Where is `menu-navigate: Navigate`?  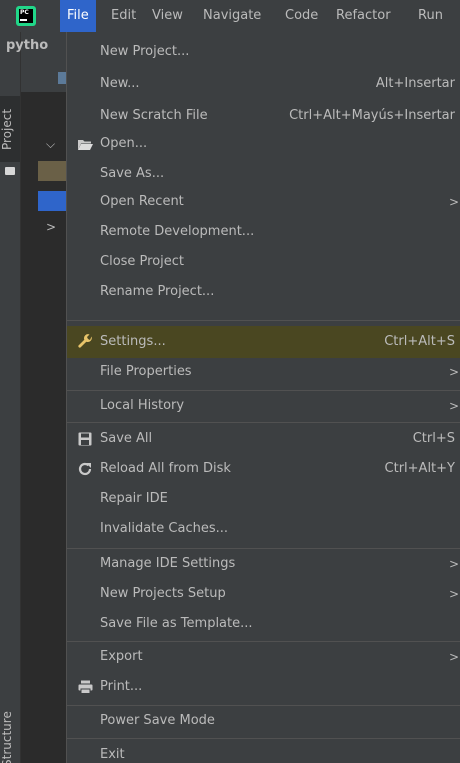 menu-navigate: Navigate is located at coordinates (232, 16).